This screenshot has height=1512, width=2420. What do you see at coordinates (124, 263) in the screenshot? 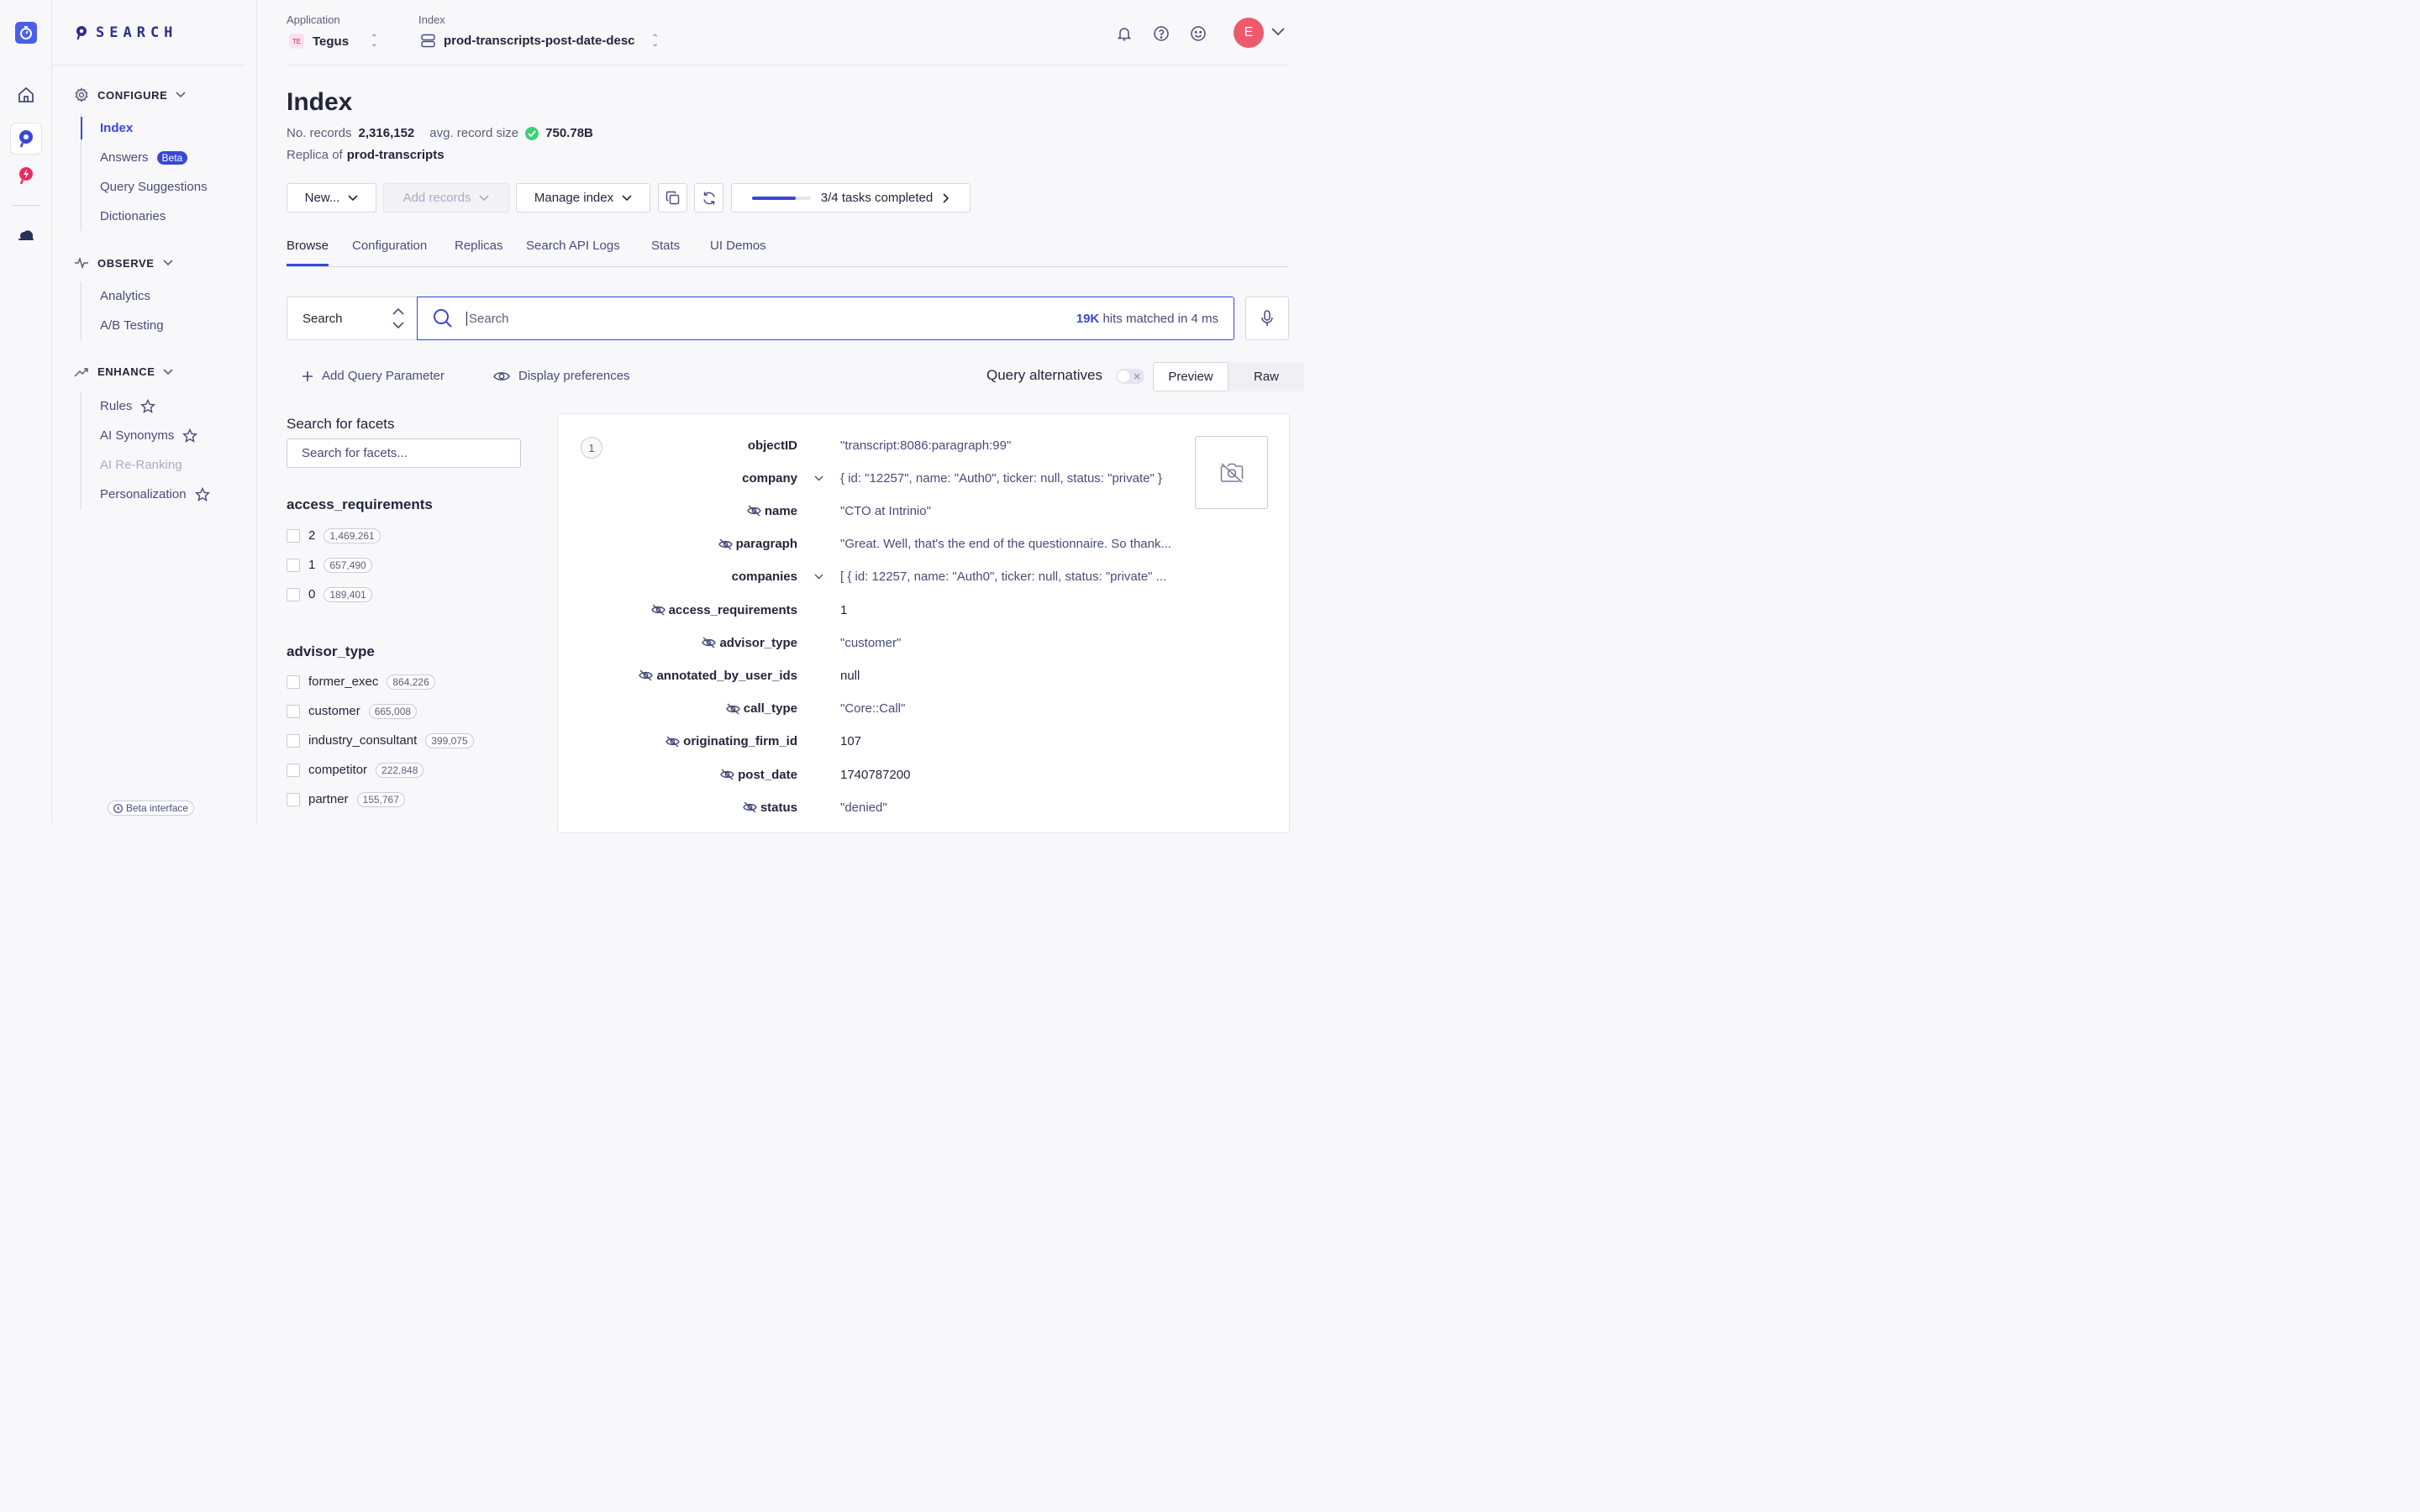
I see `section-observe: OBSERVE` at bounding box center [124, 263].